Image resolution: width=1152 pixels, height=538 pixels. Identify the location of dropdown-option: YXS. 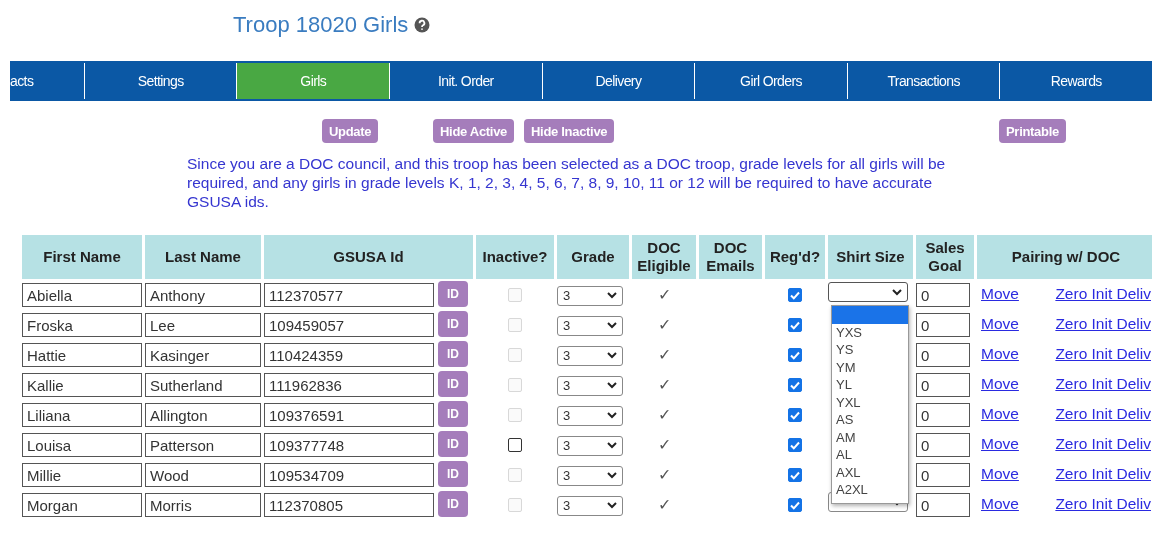
(870, 332).